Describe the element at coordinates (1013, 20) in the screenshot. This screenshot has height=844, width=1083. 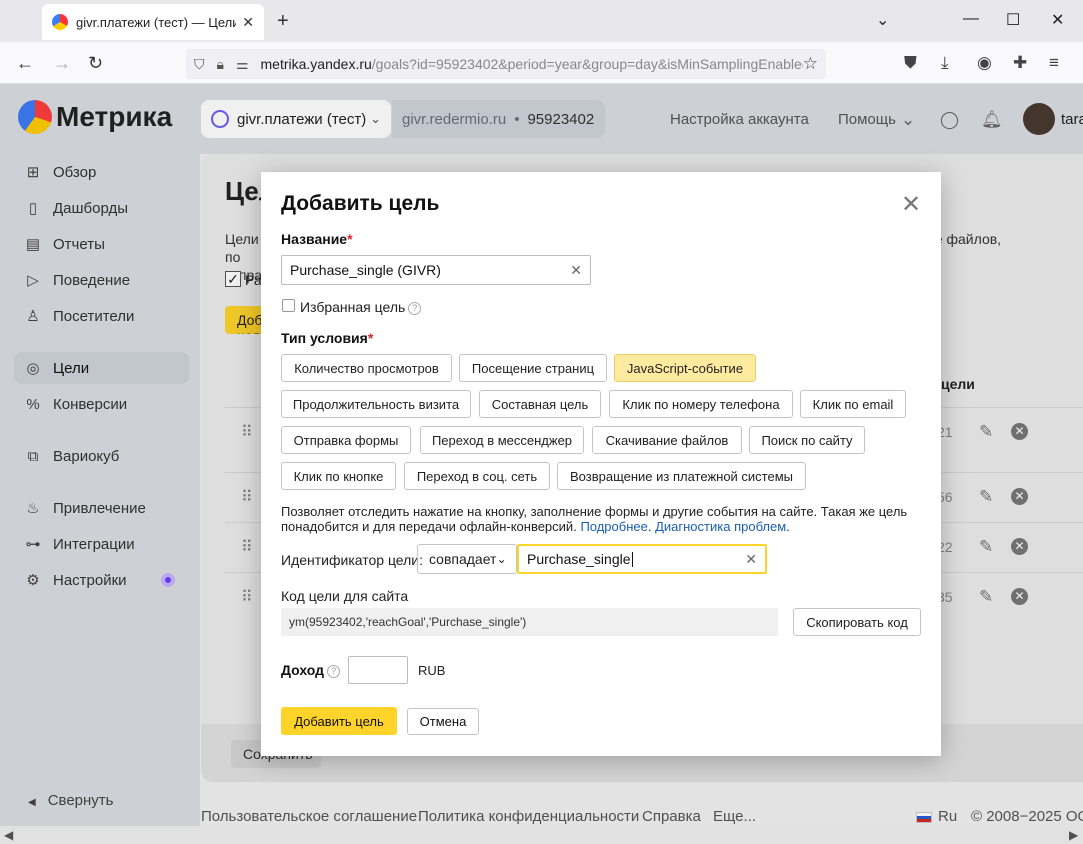
I see `maximize-icon: ☐` at that location.